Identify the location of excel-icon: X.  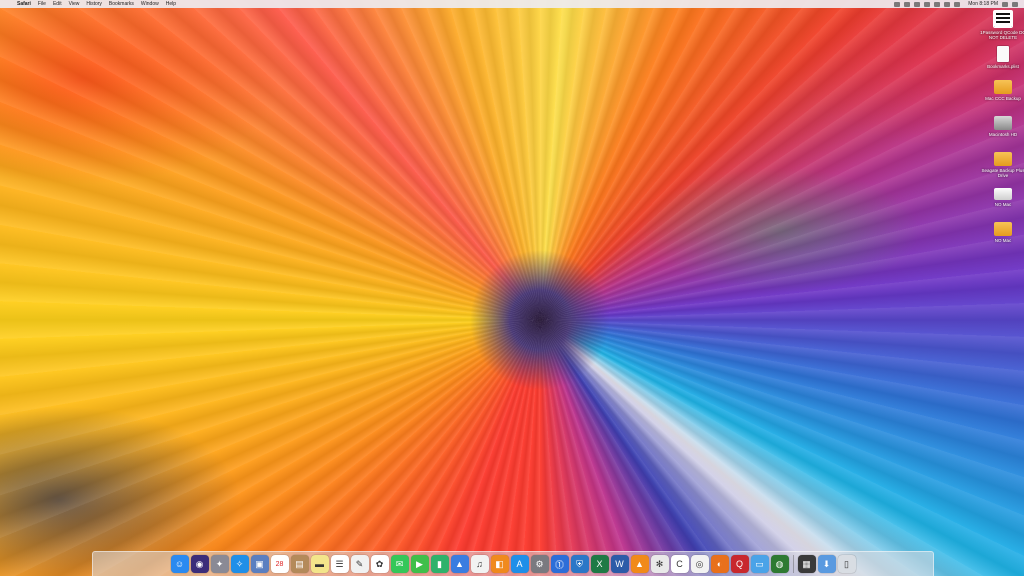
(599, 564).